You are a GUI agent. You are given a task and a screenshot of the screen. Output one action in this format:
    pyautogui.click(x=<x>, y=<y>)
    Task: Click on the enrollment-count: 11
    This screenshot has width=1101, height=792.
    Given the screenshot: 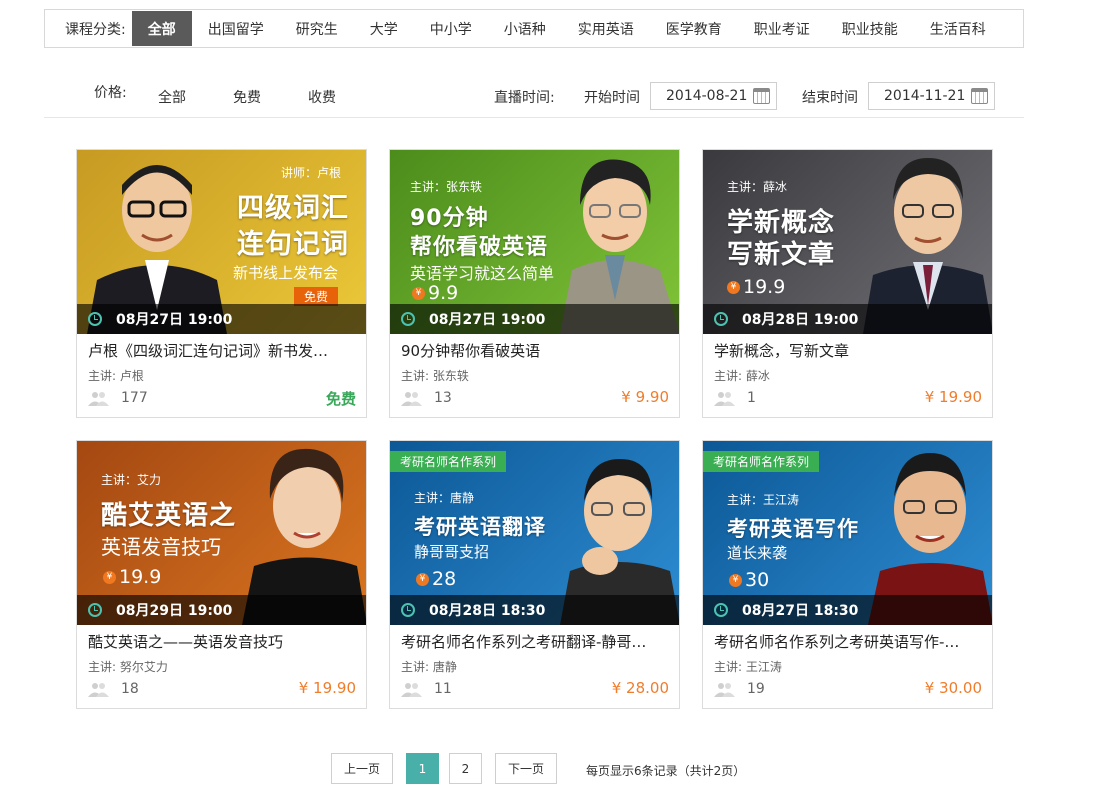 What is the action you would take?
    pyautogui.click(x=443, y=689)
    